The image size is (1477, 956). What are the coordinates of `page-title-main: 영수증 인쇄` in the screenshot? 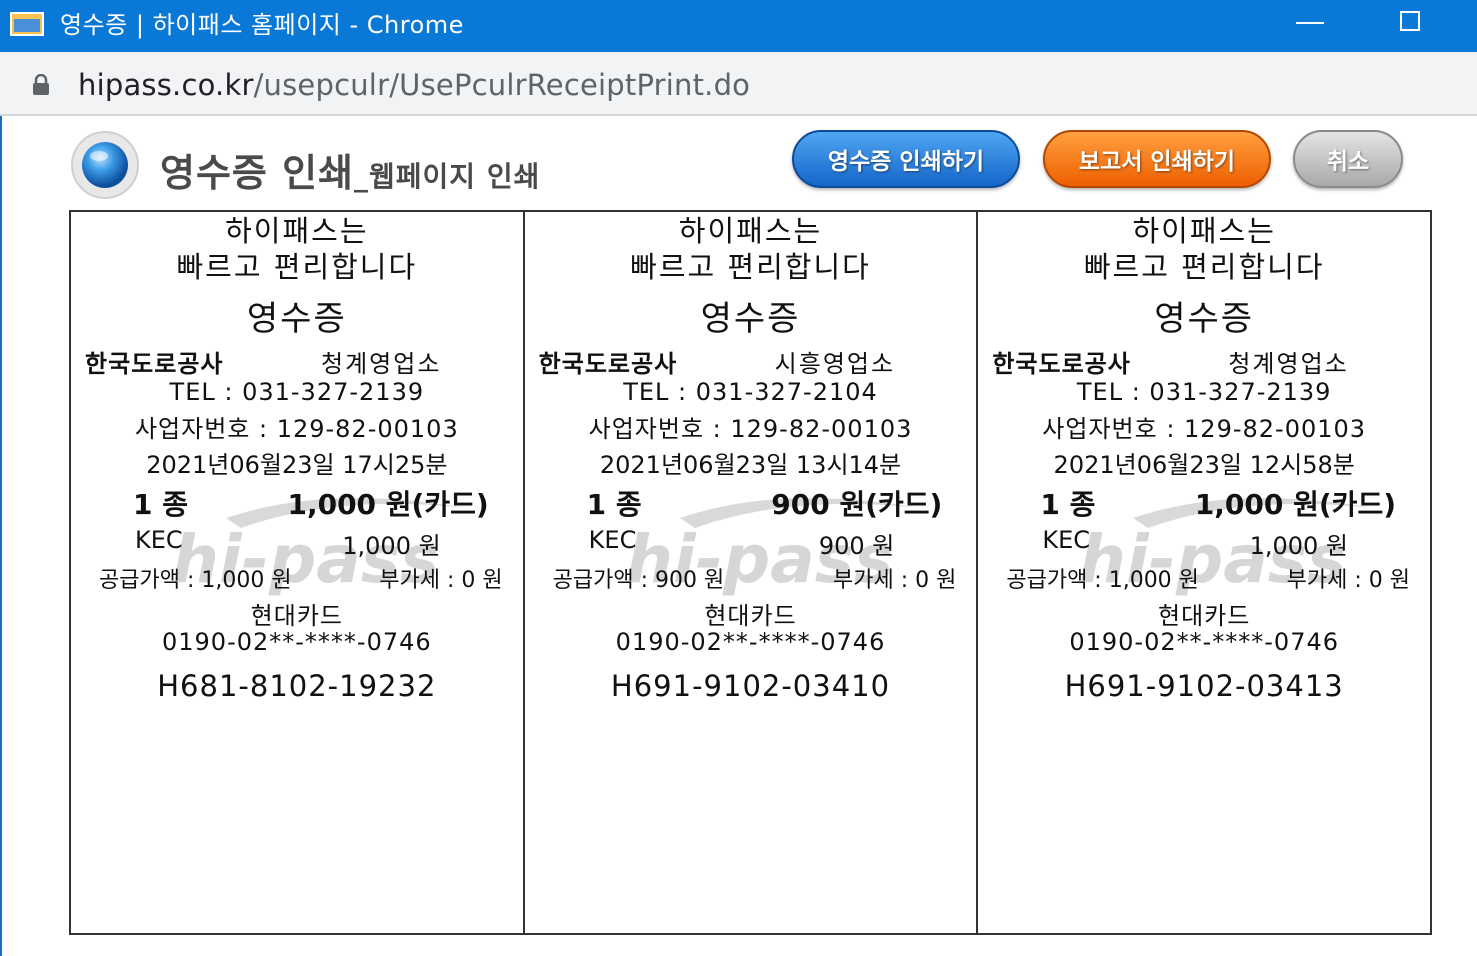 It's located at (257, 173).